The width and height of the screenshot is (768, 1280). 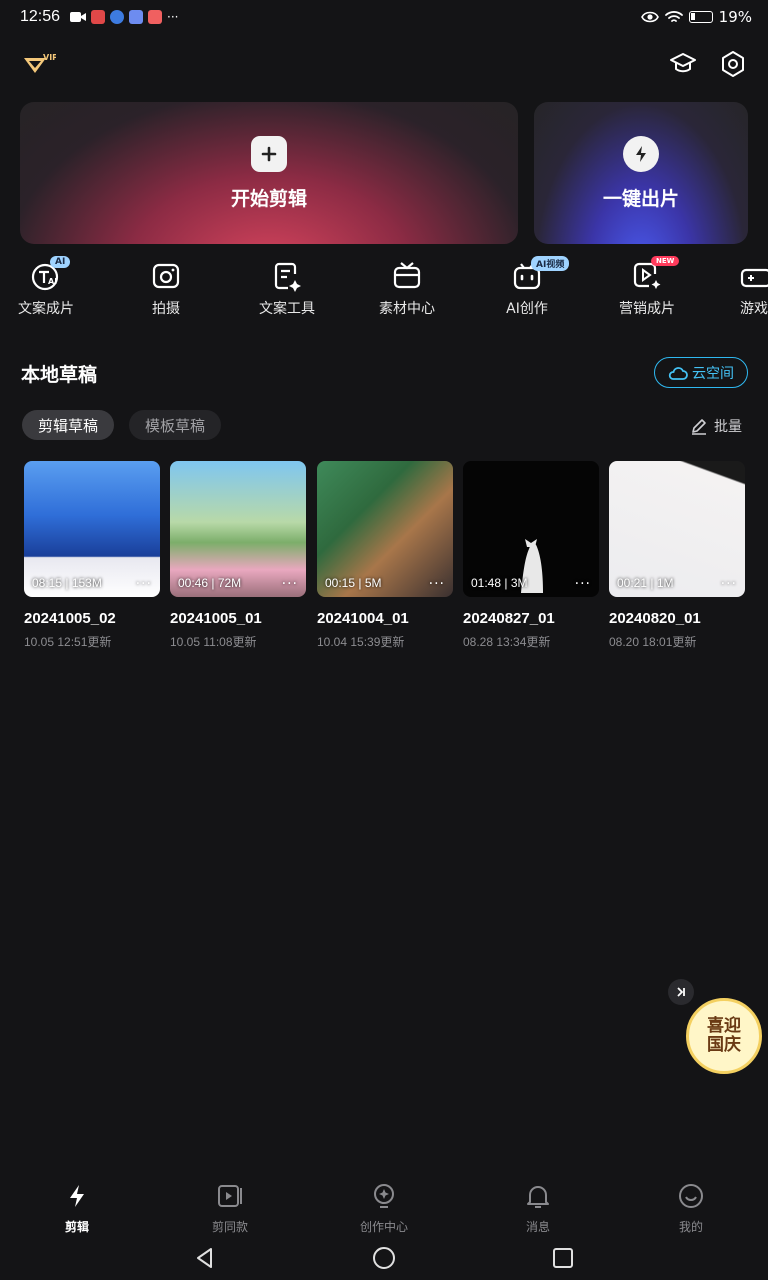 What do you see at coordinates (733, 64) in the screenshot?
I see `settings-icon` at bounding box center [733, 64].